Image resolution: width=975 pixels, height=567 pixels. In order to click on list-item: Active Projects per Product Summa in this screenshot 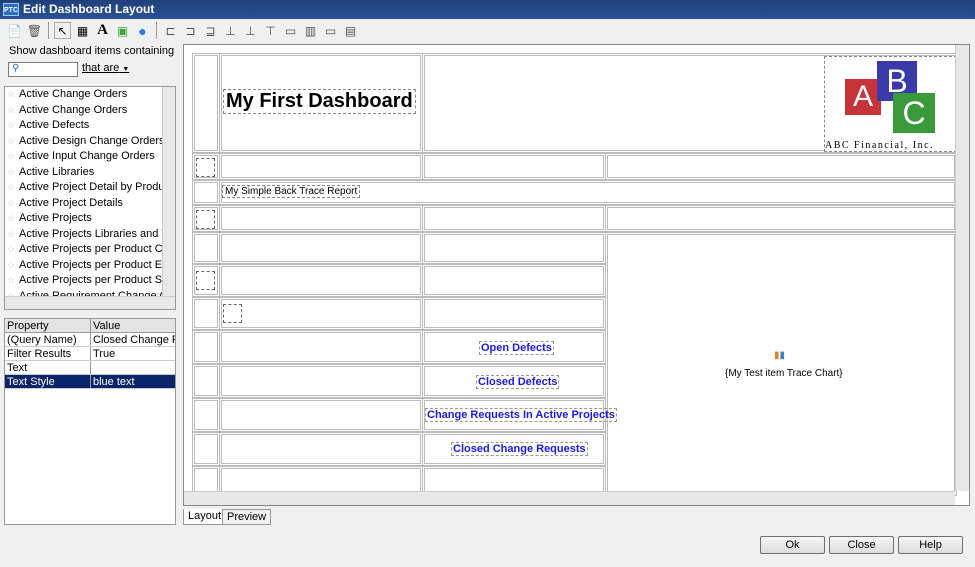, I will do `click(90, 281)`.